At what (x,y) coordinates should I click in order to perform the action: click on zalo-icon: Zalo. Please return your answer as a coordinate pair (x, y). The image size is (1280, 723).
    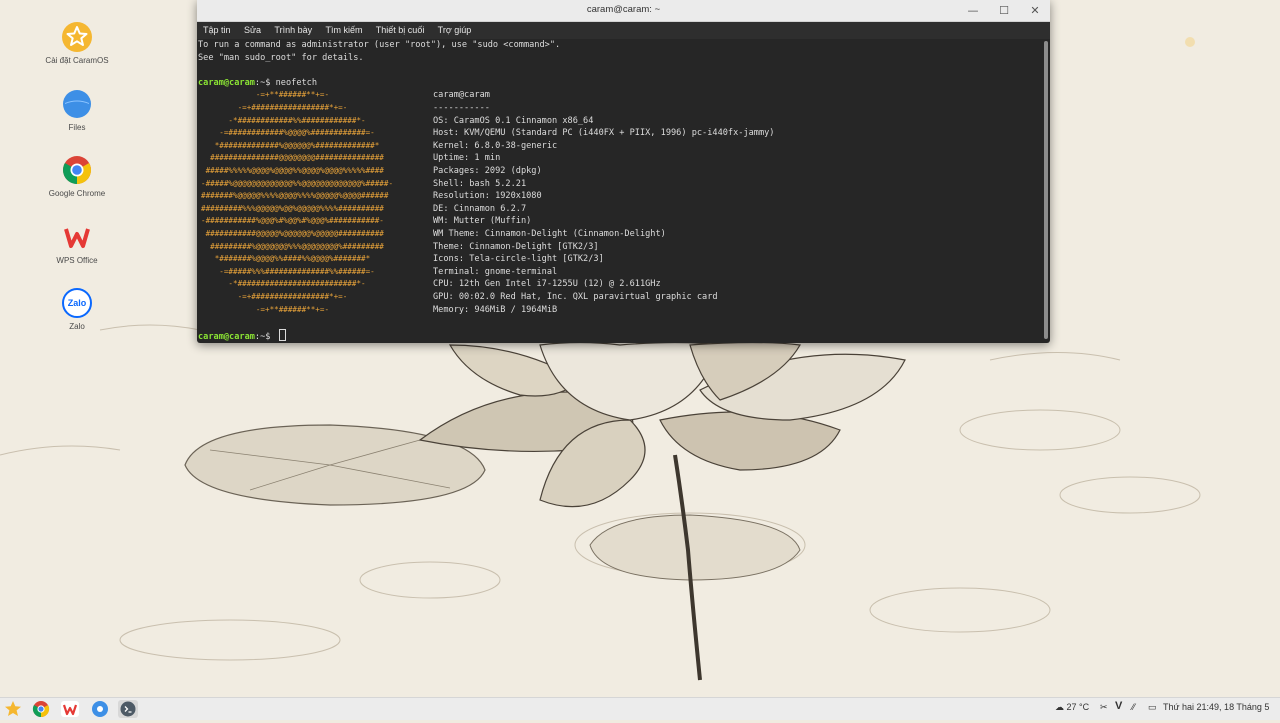
    Looking at the image, I should click on (77, 303).